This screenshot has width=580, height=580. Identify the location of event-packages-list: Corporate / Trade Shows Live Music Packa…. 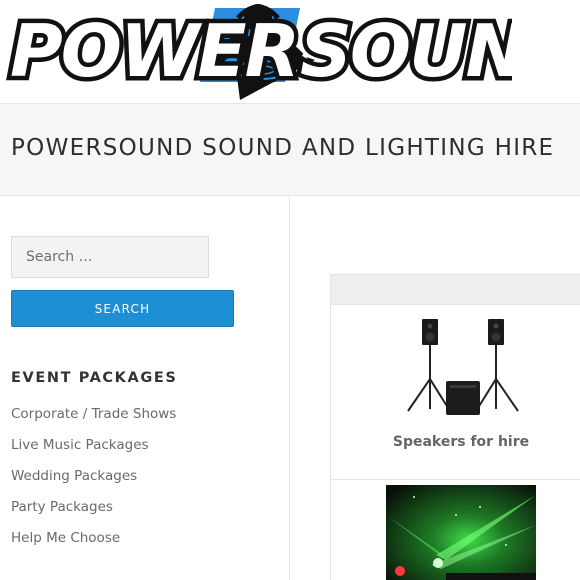
(93, 480).